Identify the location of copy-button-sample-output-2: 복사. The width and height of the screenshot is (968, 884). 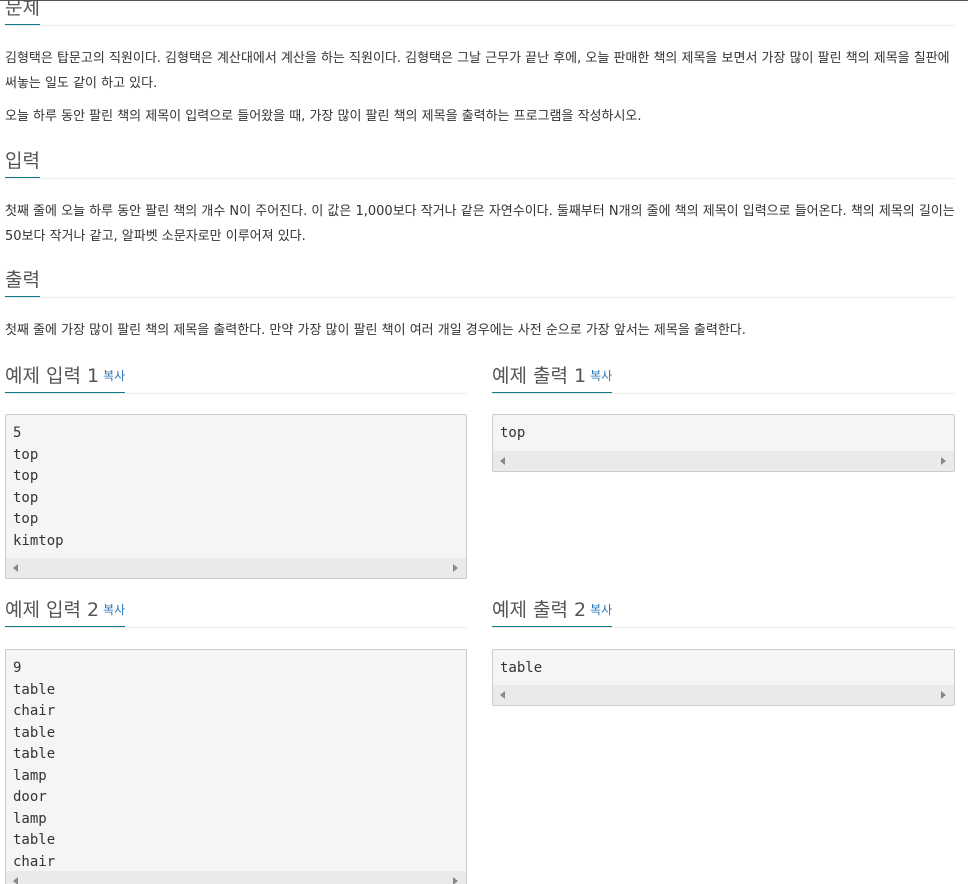
(601, 610).